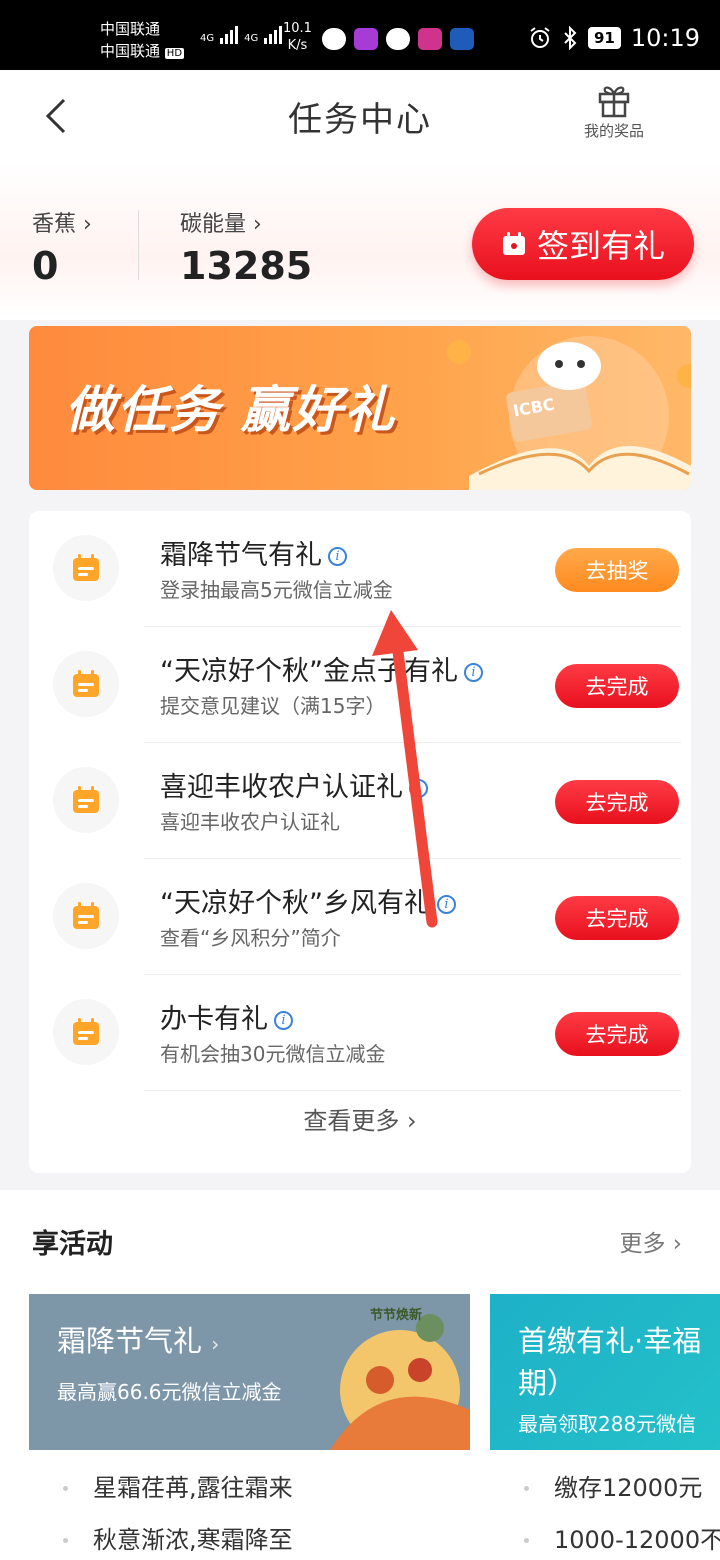 The image size is (720, 1560). What do you see at coordinates (54, 224) in the screenshot?
I see `banana-label: 香蕉` at bounding box center [54, 224].